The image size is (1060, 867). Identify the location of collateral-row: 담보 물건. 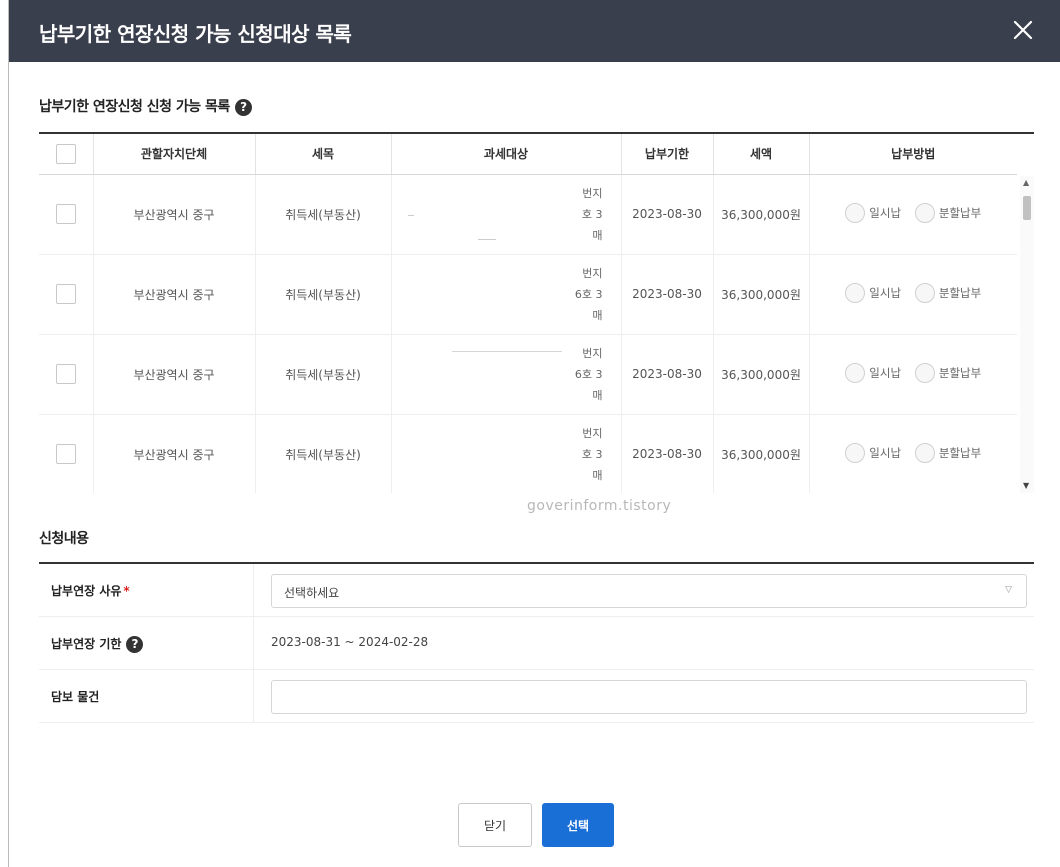
(536, 696).